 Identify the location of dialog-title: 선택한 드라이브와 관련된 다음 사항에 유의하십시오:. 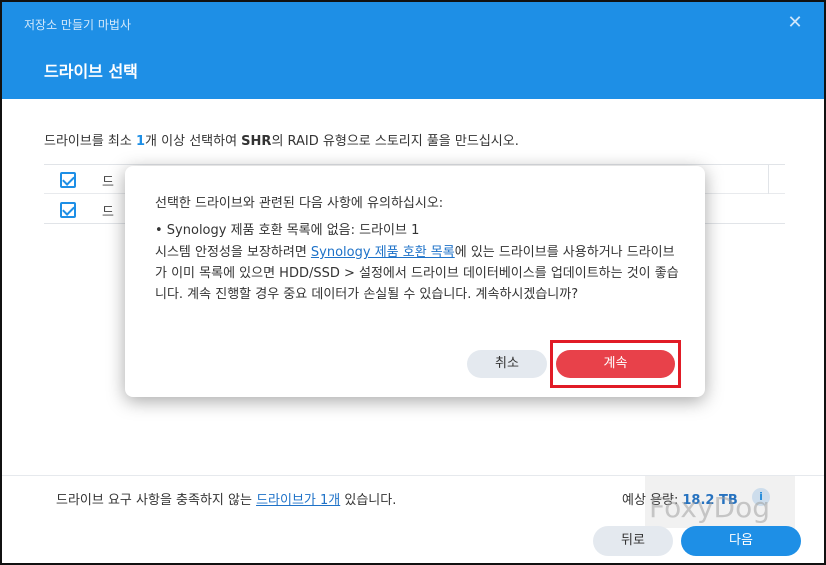
(299, 203).